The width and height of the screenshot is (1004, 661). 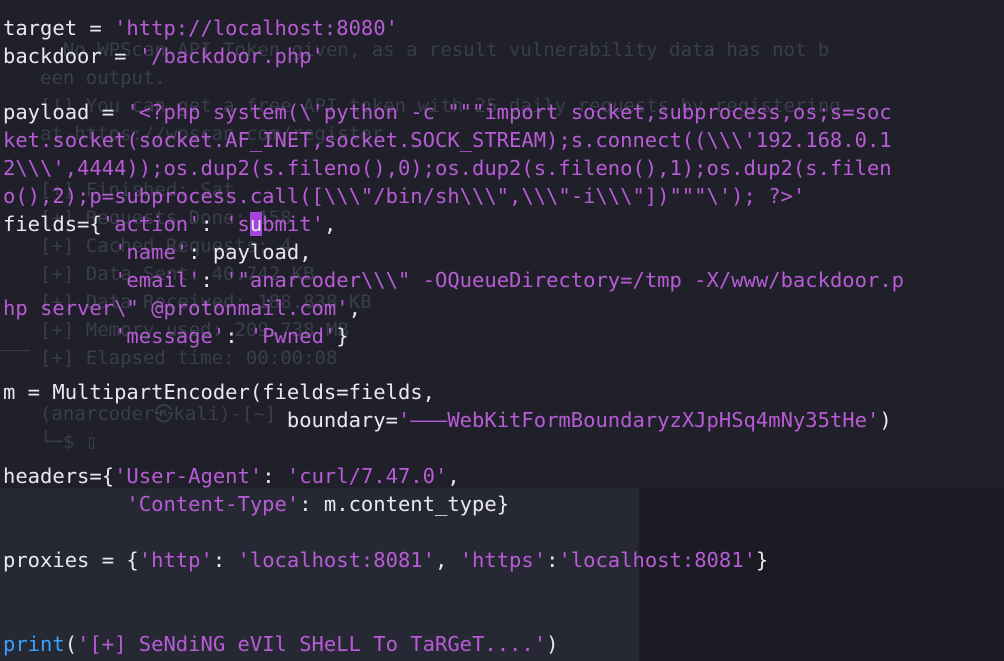 I want to click on text-cursor: u, so click(x=256, y=224).